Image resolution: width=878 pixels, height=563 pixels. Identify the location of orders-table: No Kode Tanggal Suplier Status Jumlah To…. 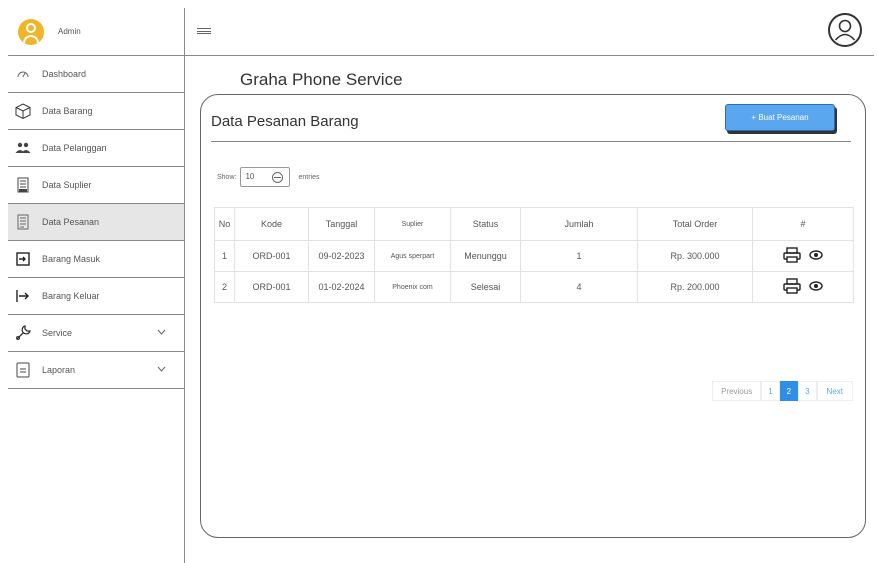
(534, 255).